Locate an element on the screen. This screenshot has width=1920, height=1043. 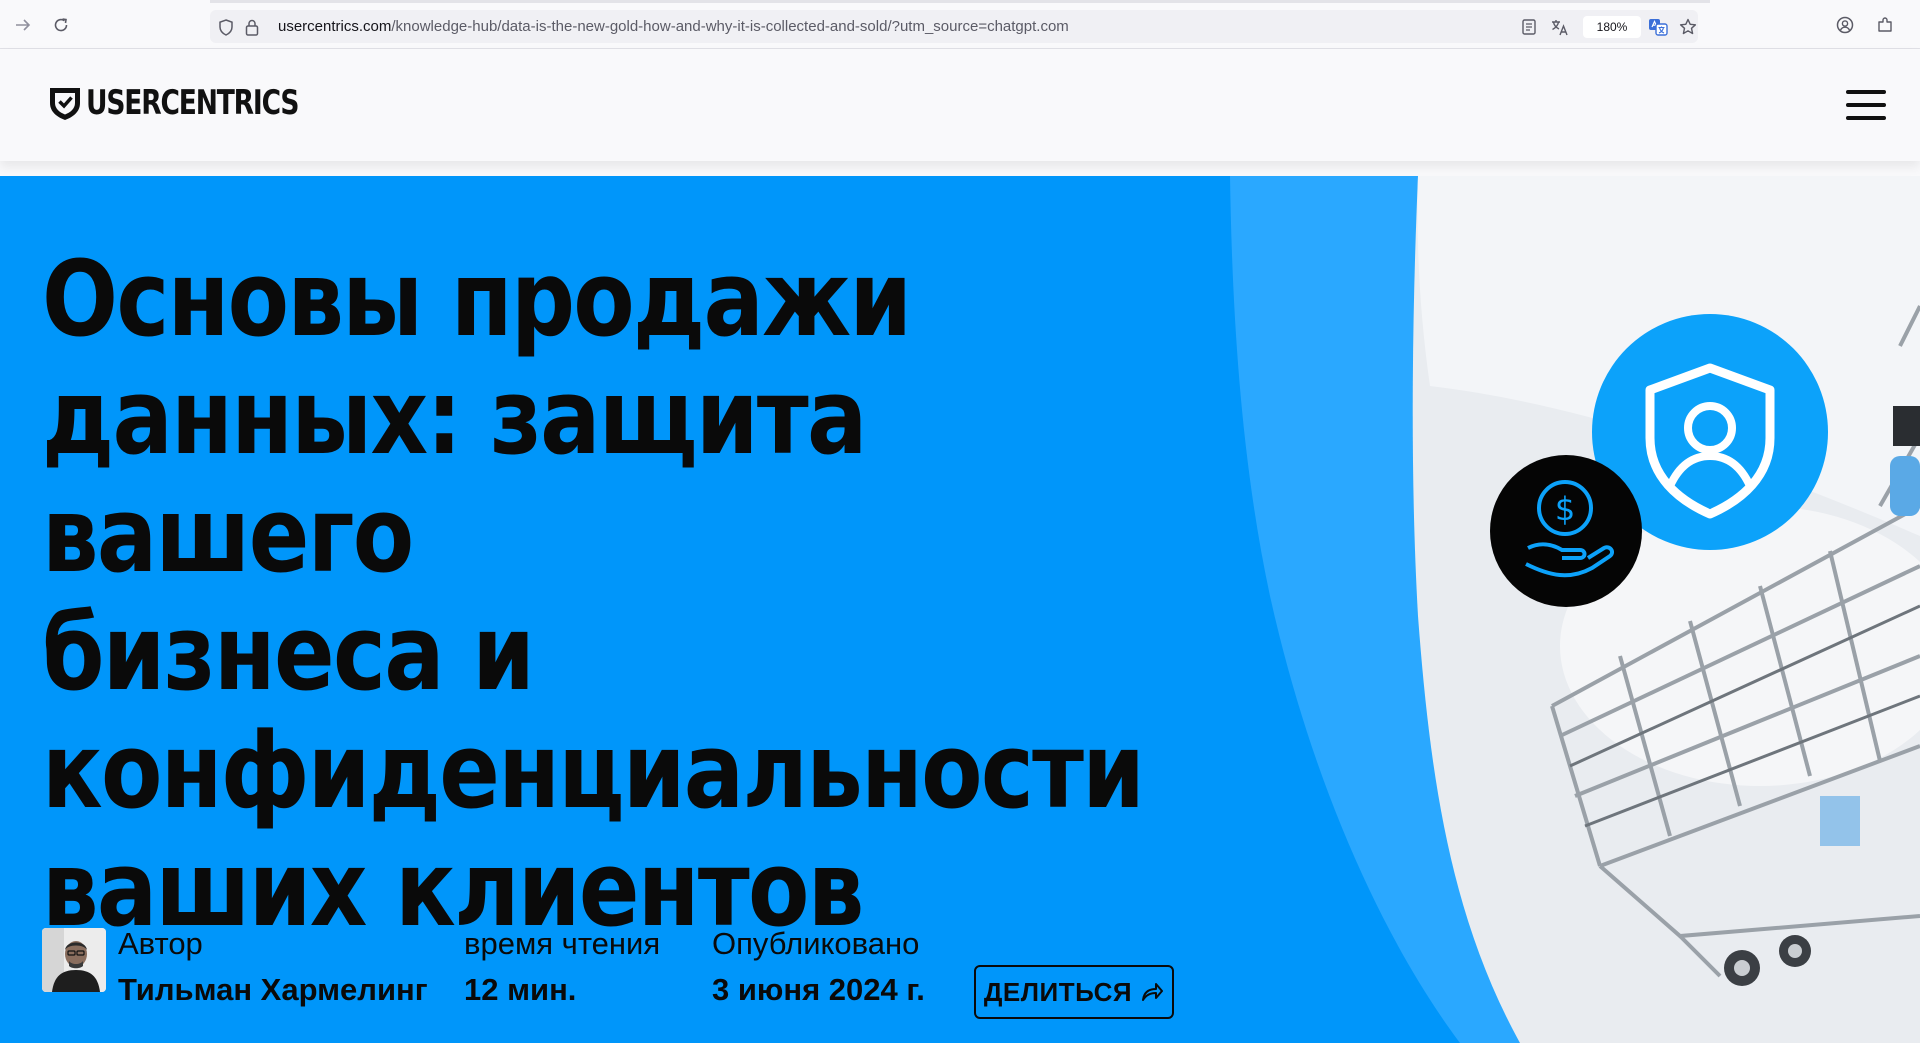
translate-button is located at coordinates (1560, 27).